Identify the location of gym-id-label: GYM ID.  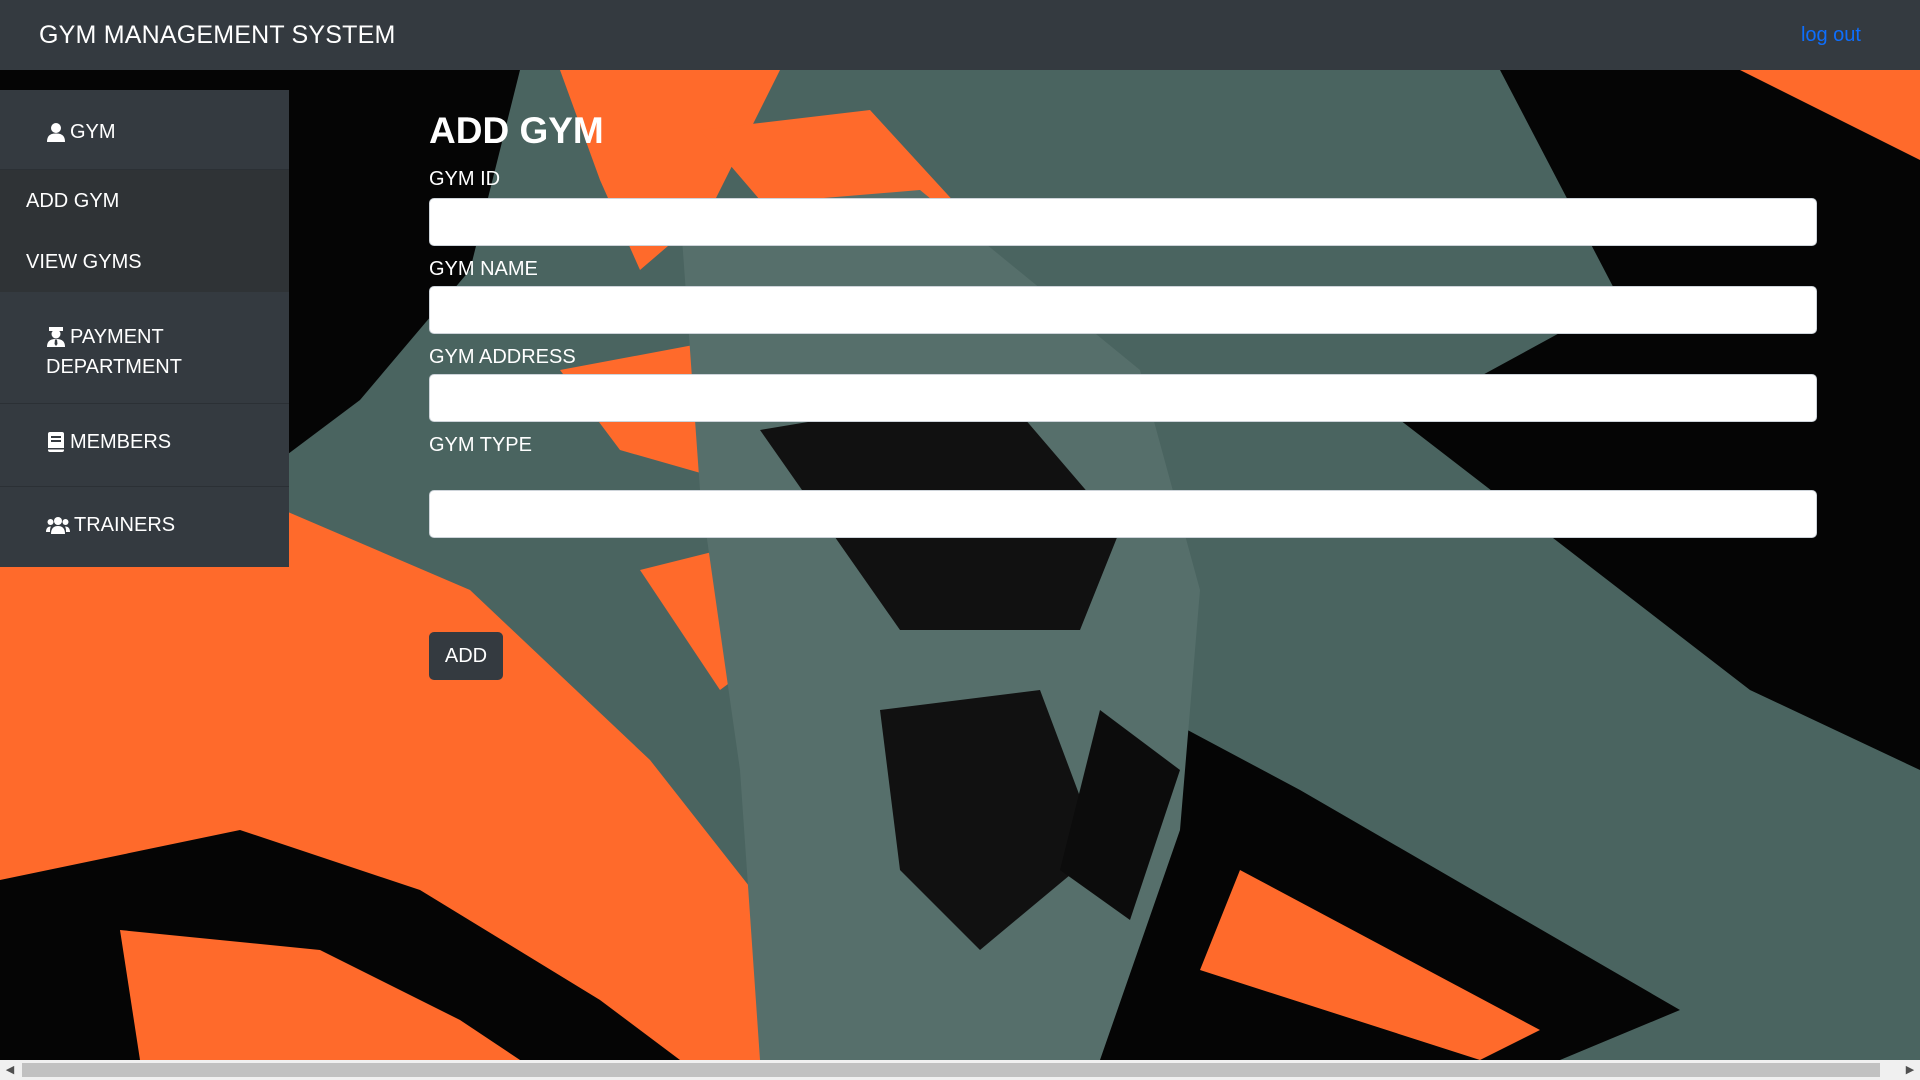
(465, 179).